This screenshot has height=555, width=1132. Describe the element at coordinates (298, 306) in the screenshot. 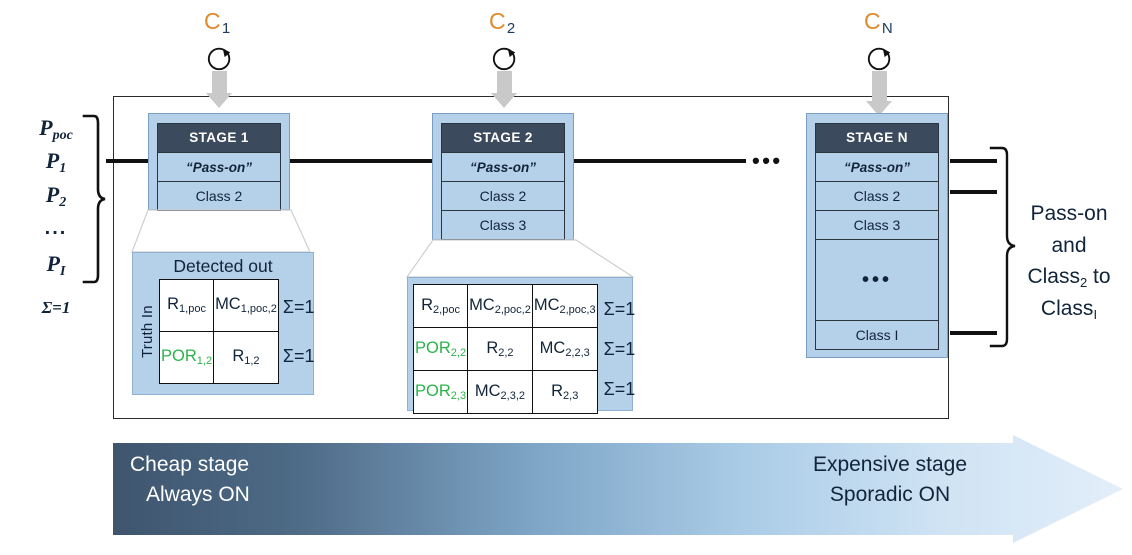

I see `matrix-1-row-sum-1: Σ=1` at that location.